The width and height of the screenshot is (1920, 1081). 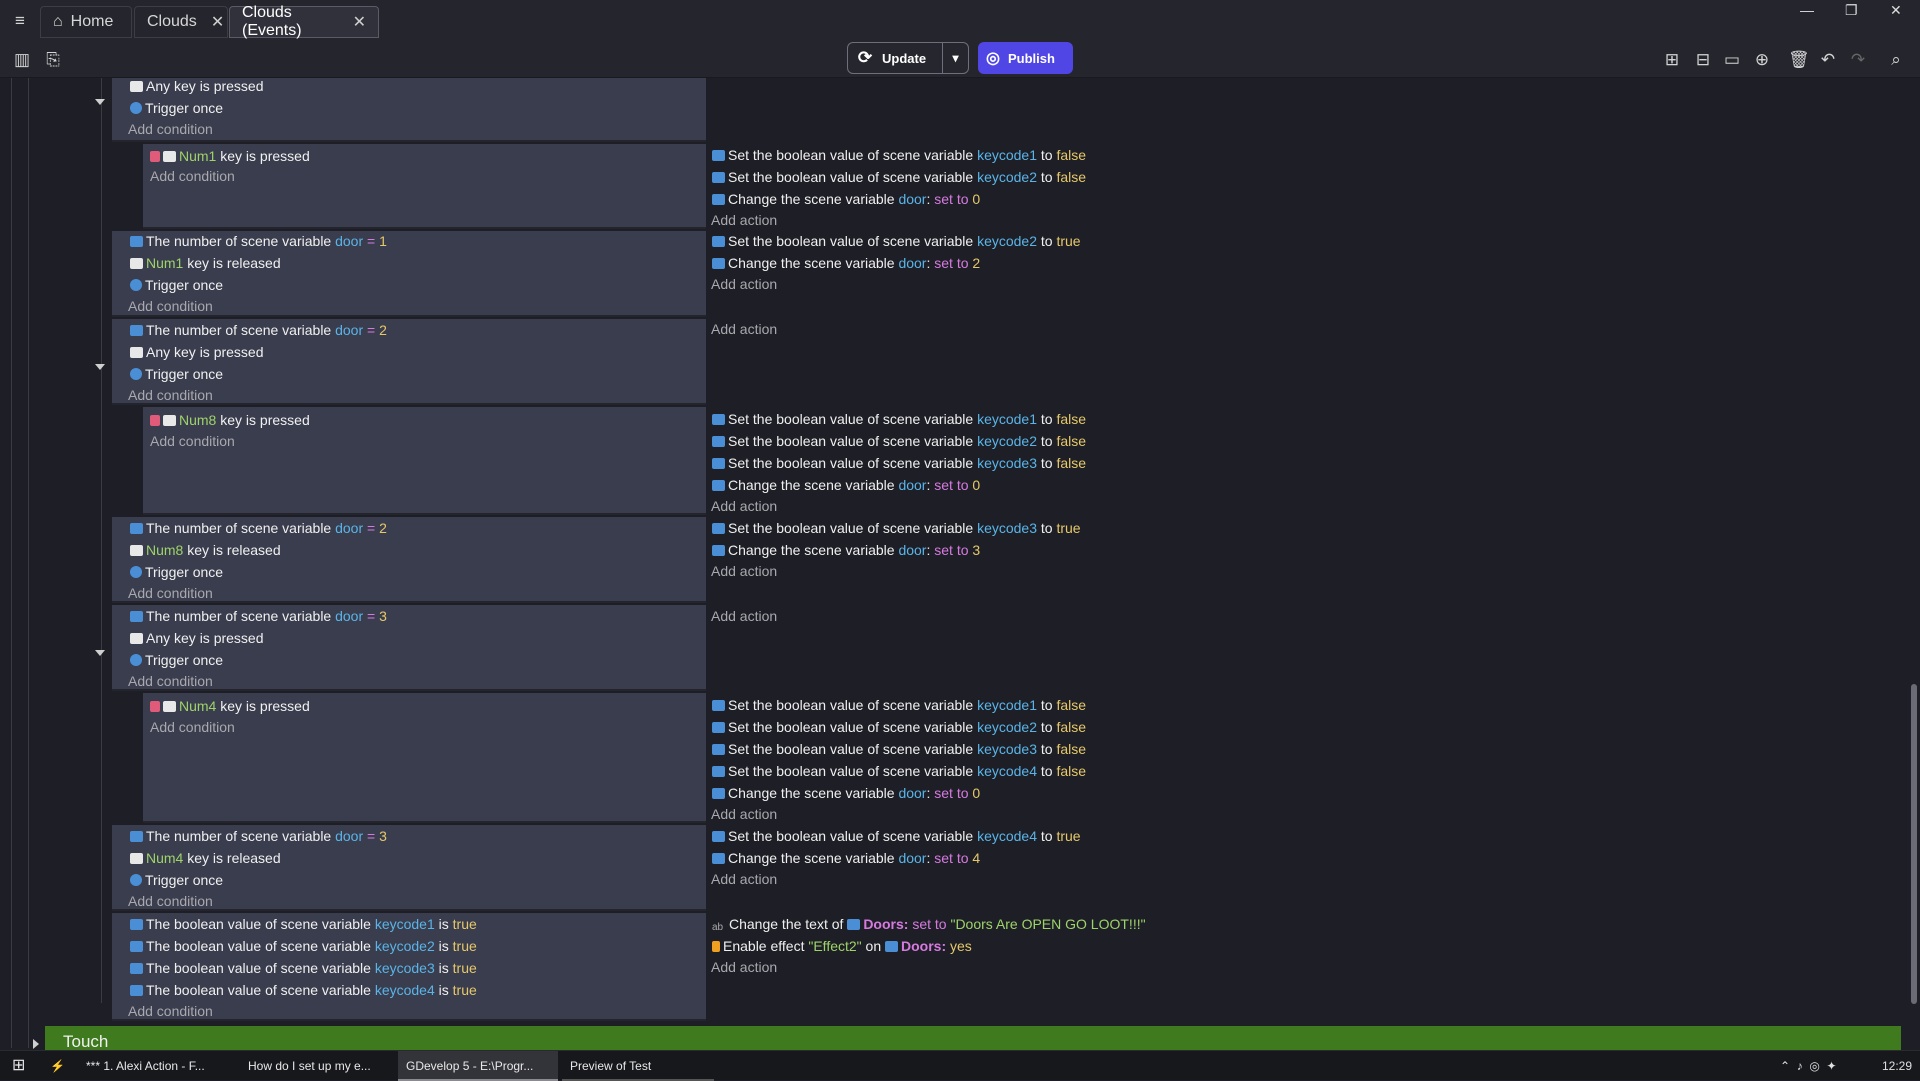 What do you see at coordinates (1851, 10) in the screenshot?
I see `restore-icon: ❐` at bounding box center [1851, 10].